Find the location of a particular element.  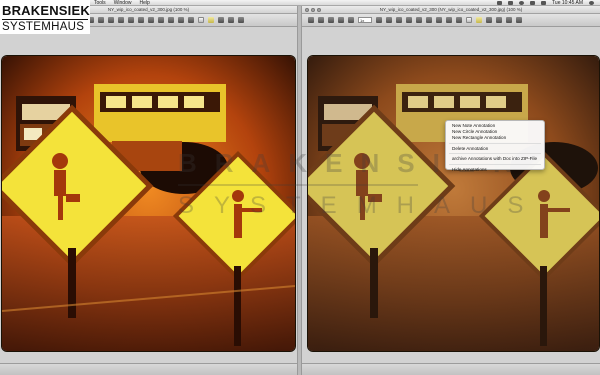

minimize-button is located at coordinates (313, 10).